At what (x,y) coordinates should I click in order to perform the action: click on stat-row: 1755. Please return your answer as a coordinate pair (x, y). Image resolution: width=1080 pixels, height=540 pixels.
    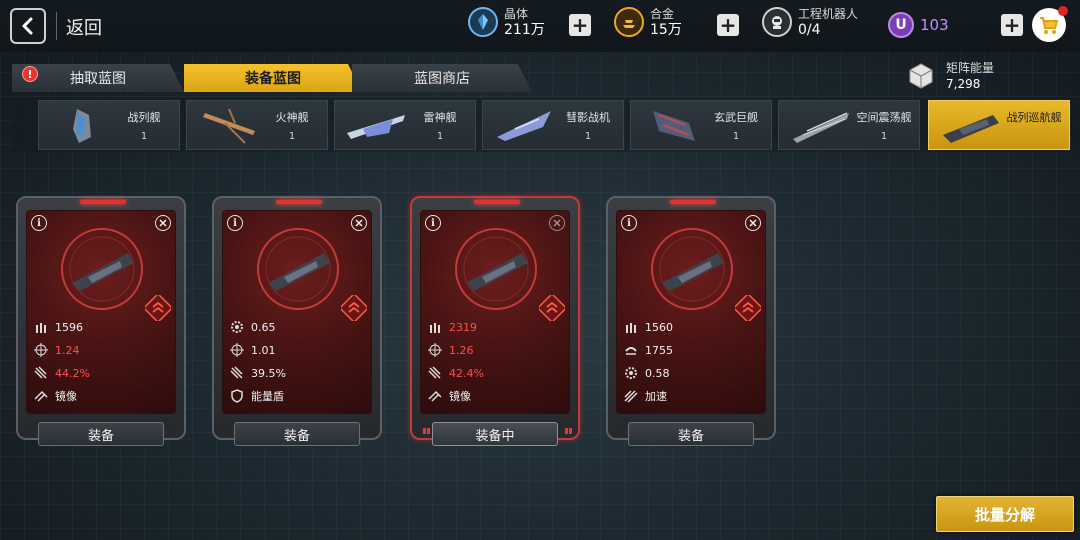
    Looking at the image, I should click on (648, 350).